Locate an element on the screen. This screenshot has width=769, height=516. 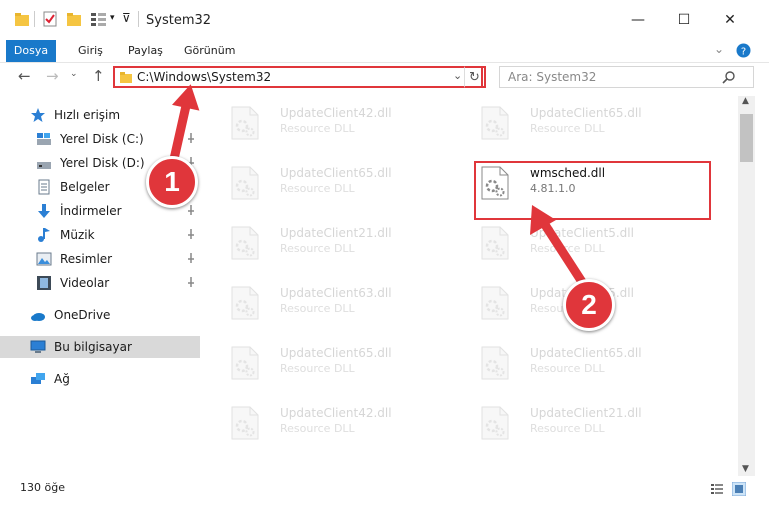
annotation-badge-1: 1 is located at coordinates (172, 182).